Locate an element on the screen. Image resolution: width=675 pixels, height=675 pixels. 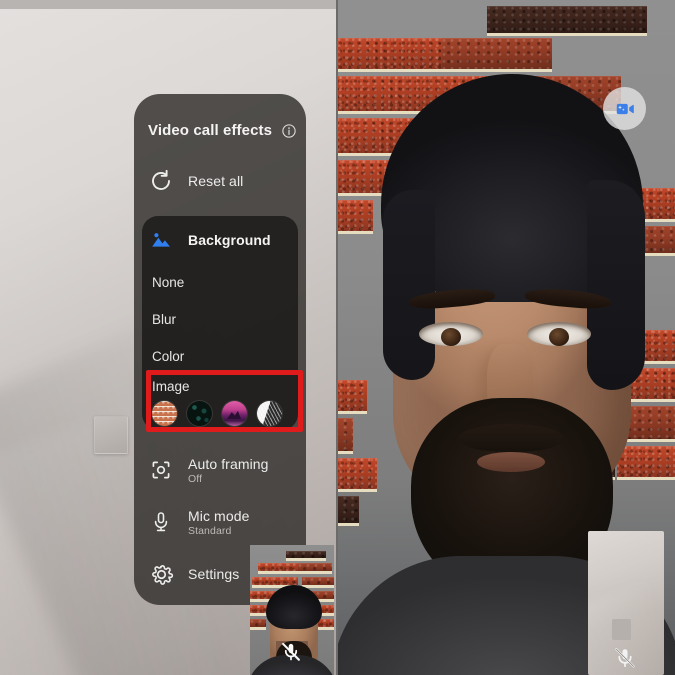
auto-framing-row: Auto framing Off is located at coordinates (220, 470).